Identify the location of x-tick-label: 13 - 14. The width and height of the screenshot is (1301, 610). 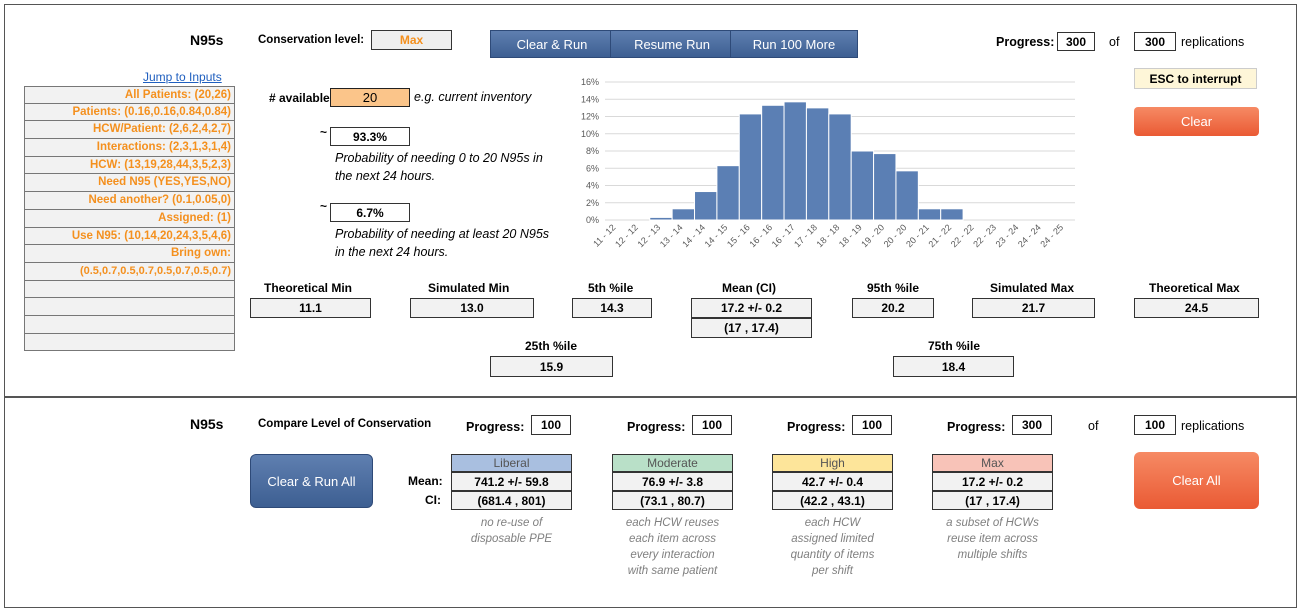
(671, 235).